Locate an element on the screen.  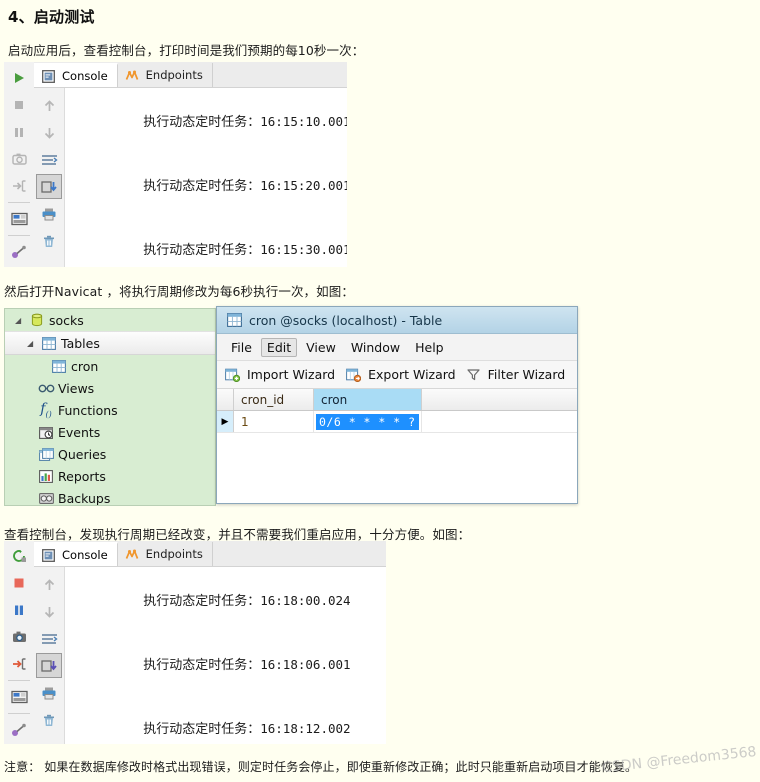
rerun-icon is located at coordinates (19, 556).